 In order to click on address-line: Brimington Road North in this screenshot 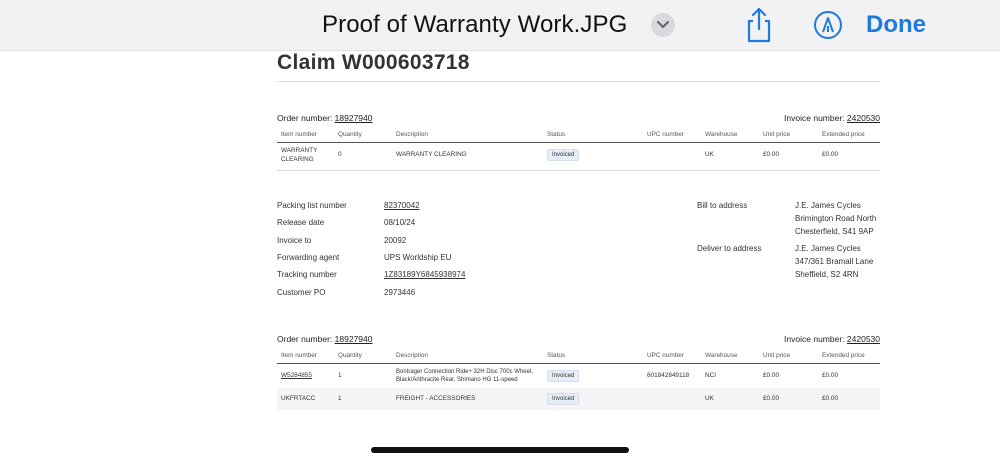, I will do `click(836, 218)`.